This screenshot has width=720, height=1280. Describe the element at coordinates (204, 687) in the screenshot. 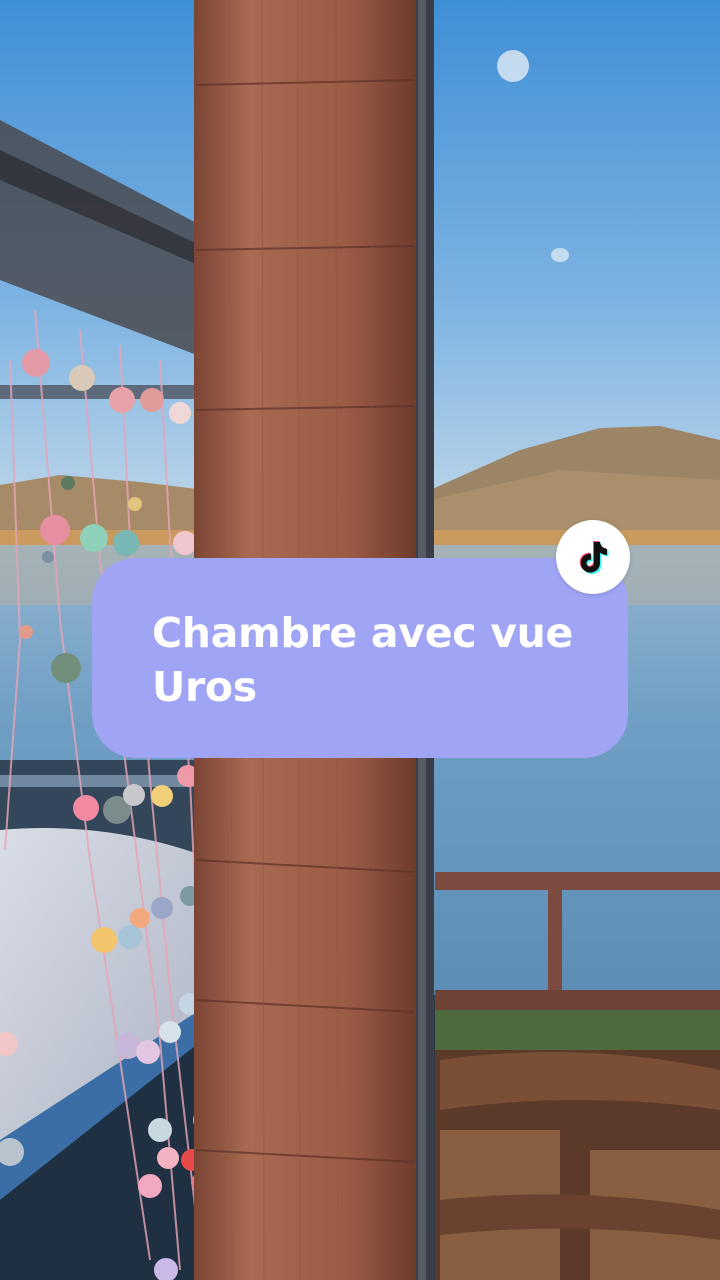

I see `caption-line-2: Uros` at that location.